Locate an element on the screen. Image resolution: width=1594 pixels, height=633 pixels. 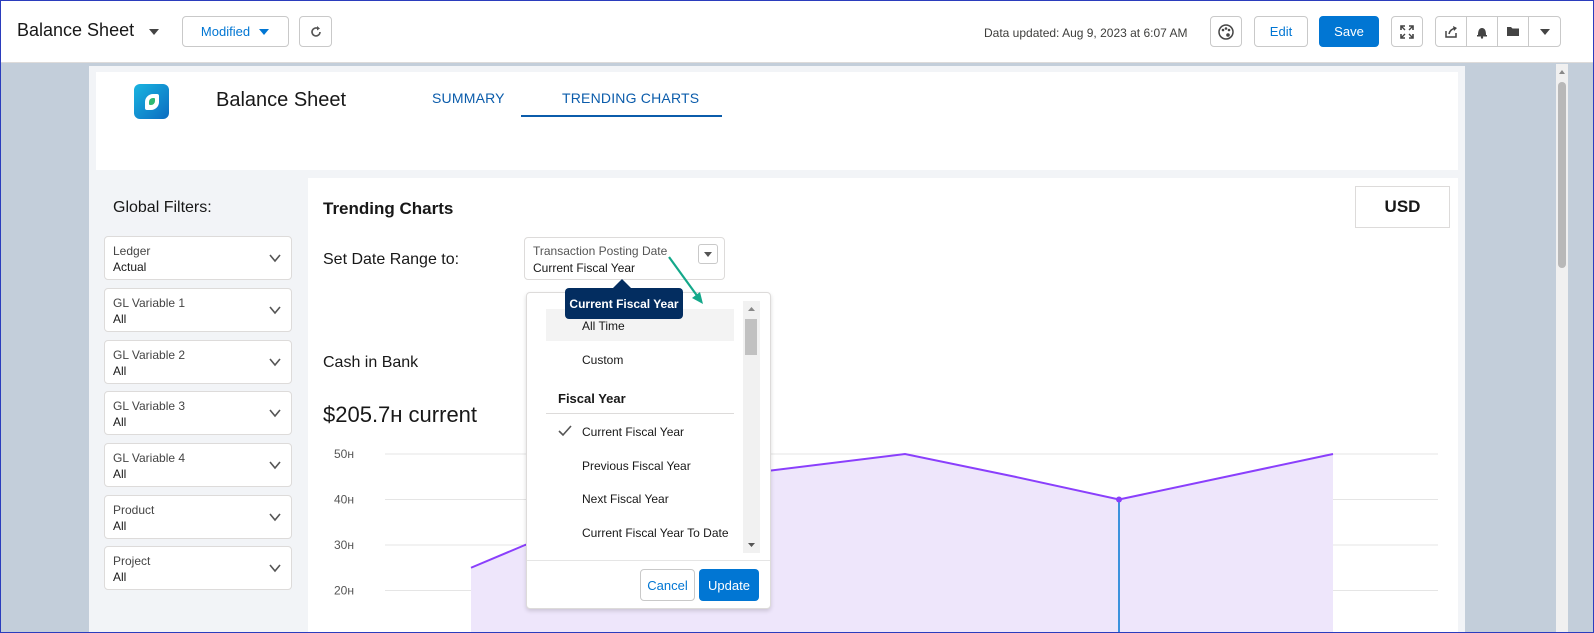
option-previous-fiscal-year: Previous Fiscal Year is located at coordinates (640, 465).